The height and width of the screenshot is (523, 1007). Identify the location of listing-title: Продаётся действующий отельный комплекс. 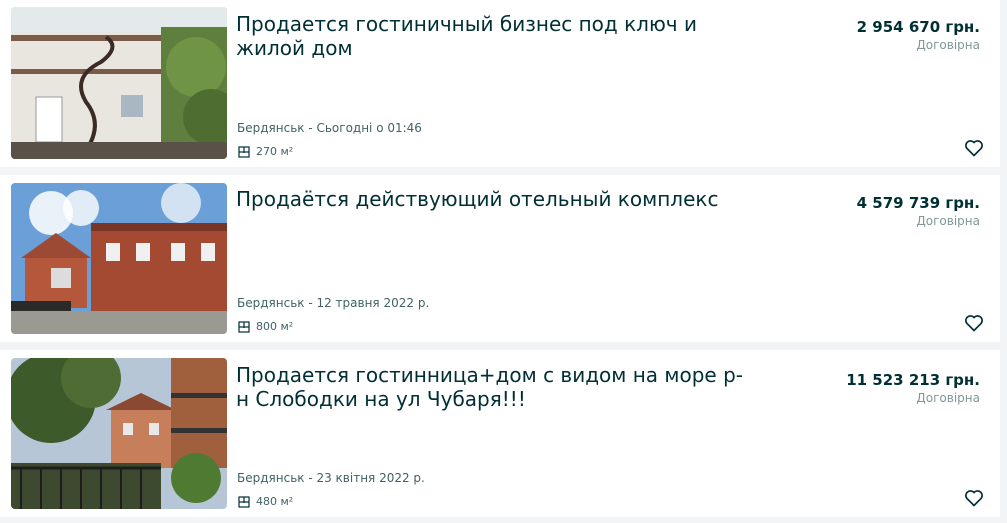
(496, 199).